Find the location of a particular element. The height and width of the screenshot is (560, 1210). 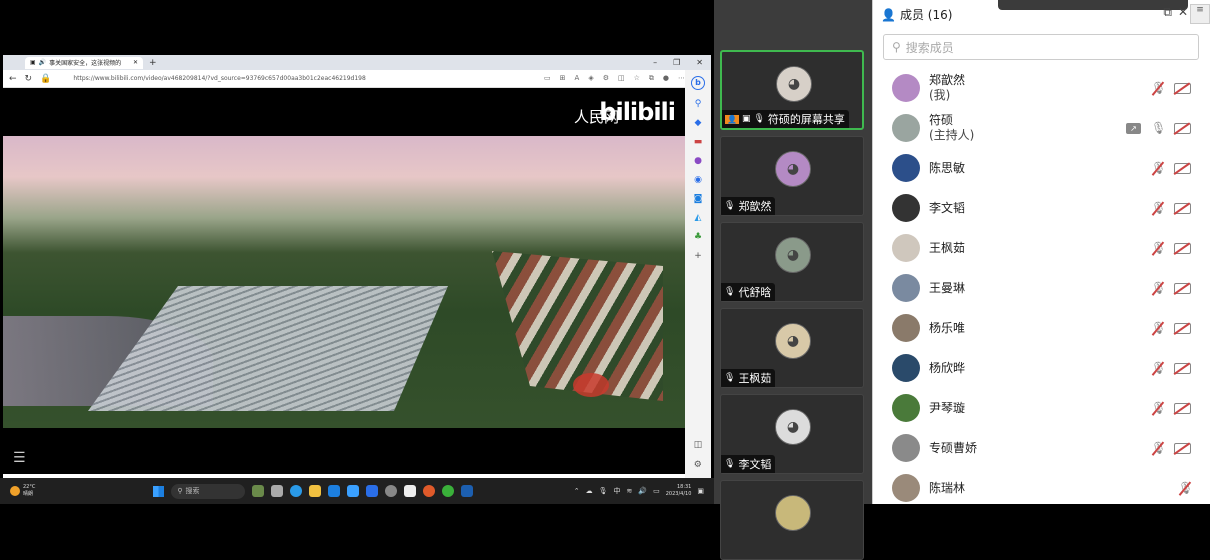

extension-icon: ◈ is located at coordinates (590, 78).